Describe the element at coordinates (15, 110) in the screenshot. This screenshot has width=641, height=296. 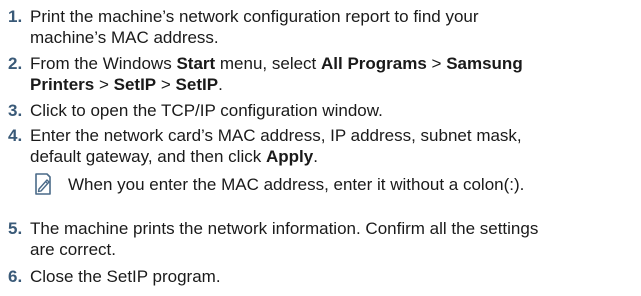
I see `step-number: 3.` at that location.